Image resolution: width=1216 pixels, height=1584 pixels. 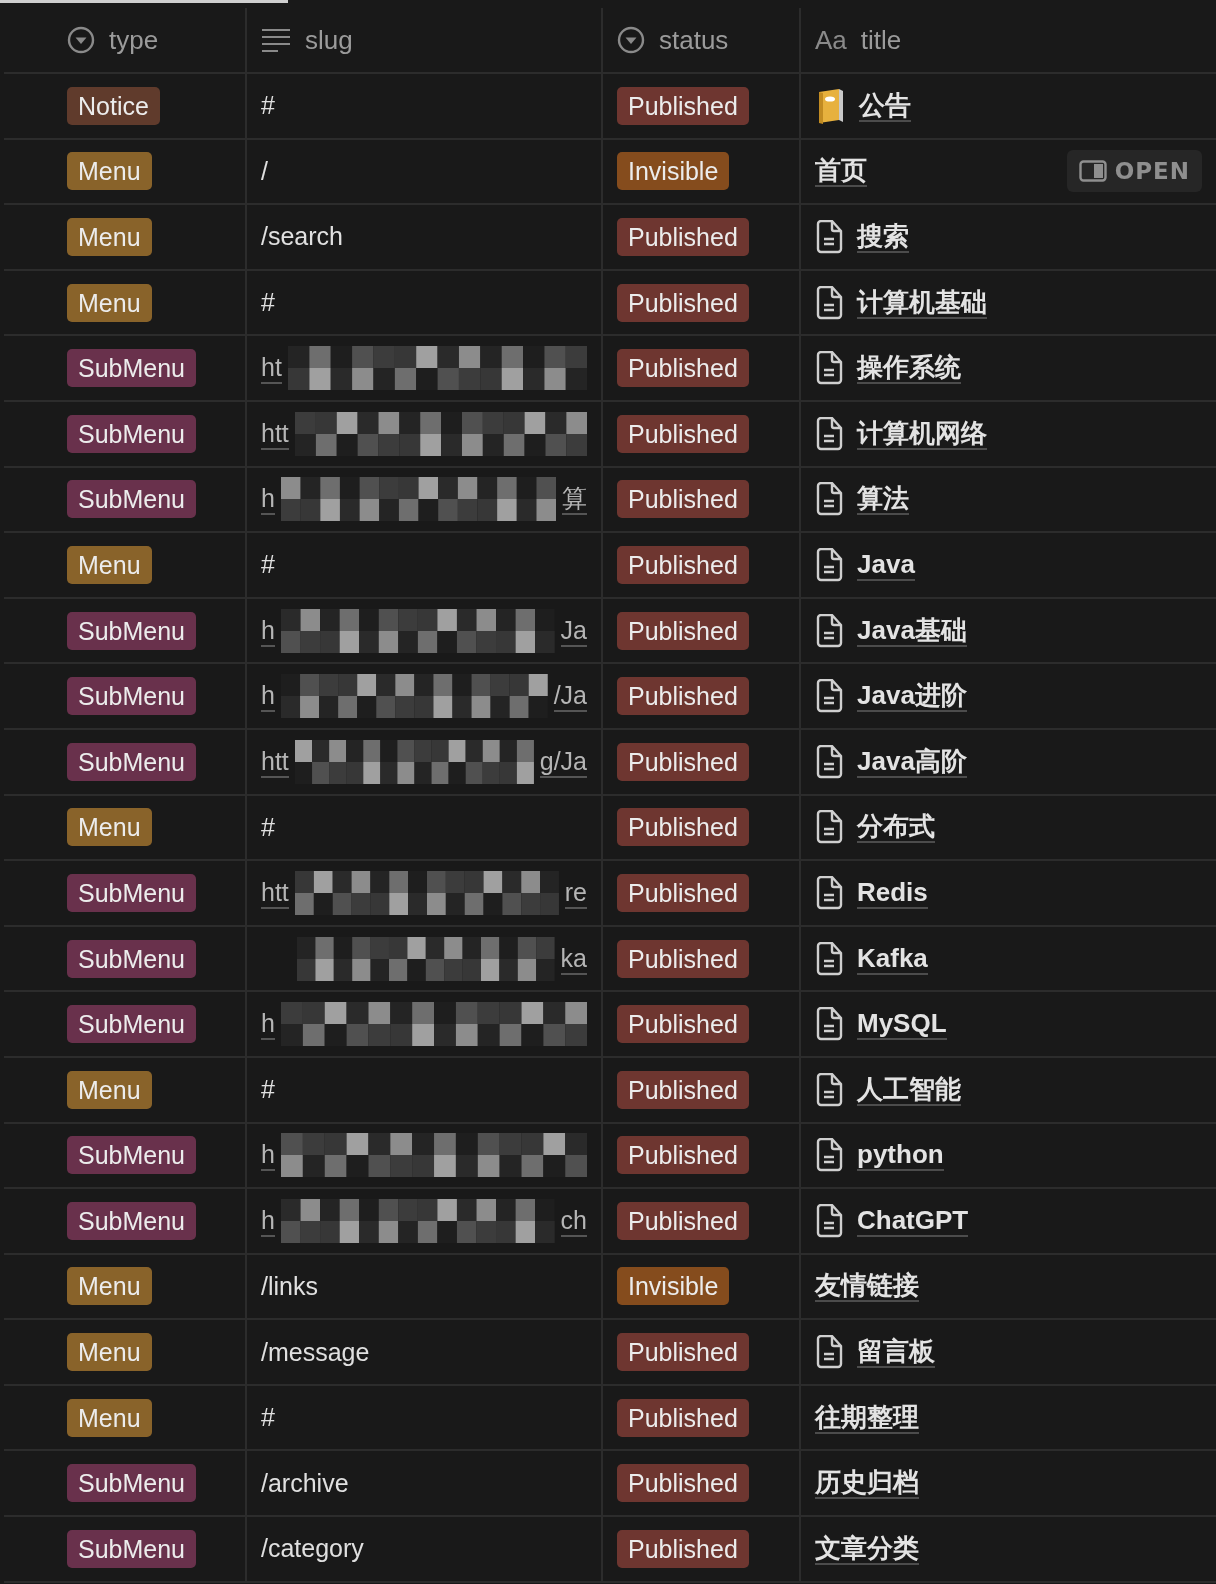 What do you see at coordinates (883, 499) in the screenshot?
I see `page-title-link: 算法` at bounding box center [883, 499].